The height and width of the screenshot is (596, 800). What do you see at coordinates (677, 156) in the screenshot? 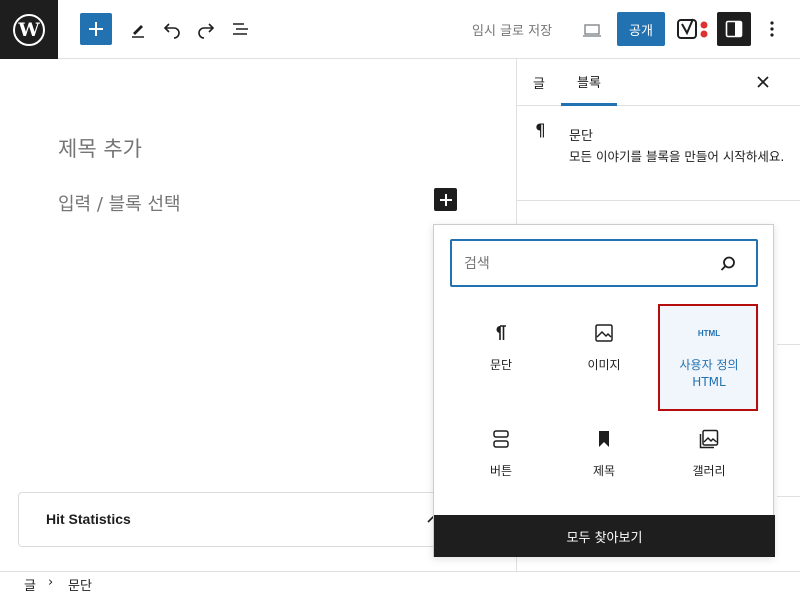
I see `block-card-description: 모든 이야기를 블록을 만들어 시작하세요.` at bounding box center [677, 156].